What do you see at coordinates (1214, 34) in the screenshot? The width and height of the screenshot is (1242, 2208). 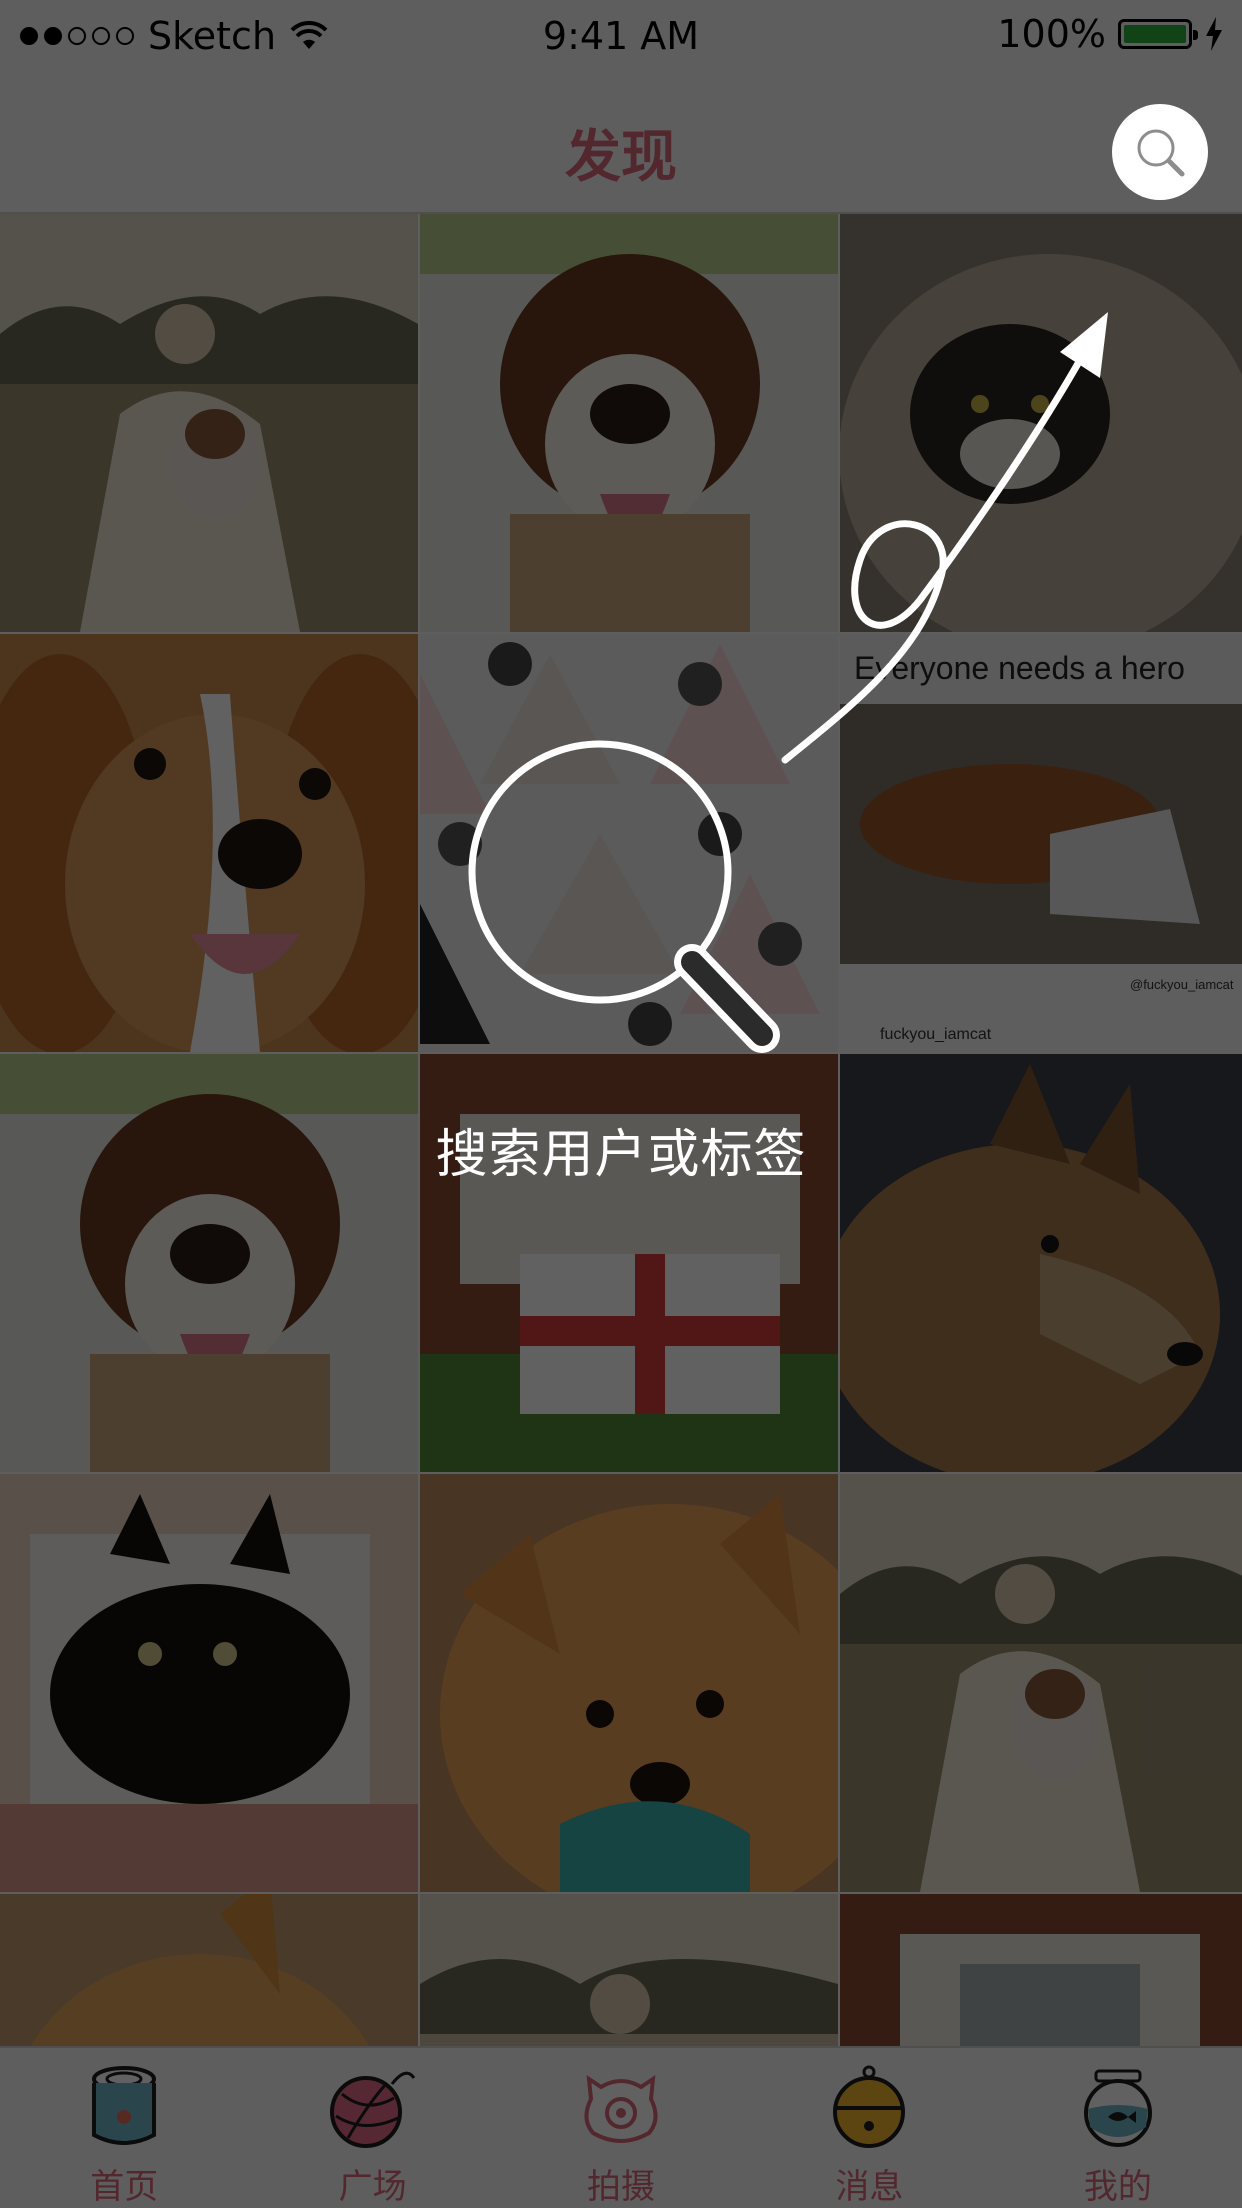 I see `charging-bolt-icon` at bounding box center [1214, 34].